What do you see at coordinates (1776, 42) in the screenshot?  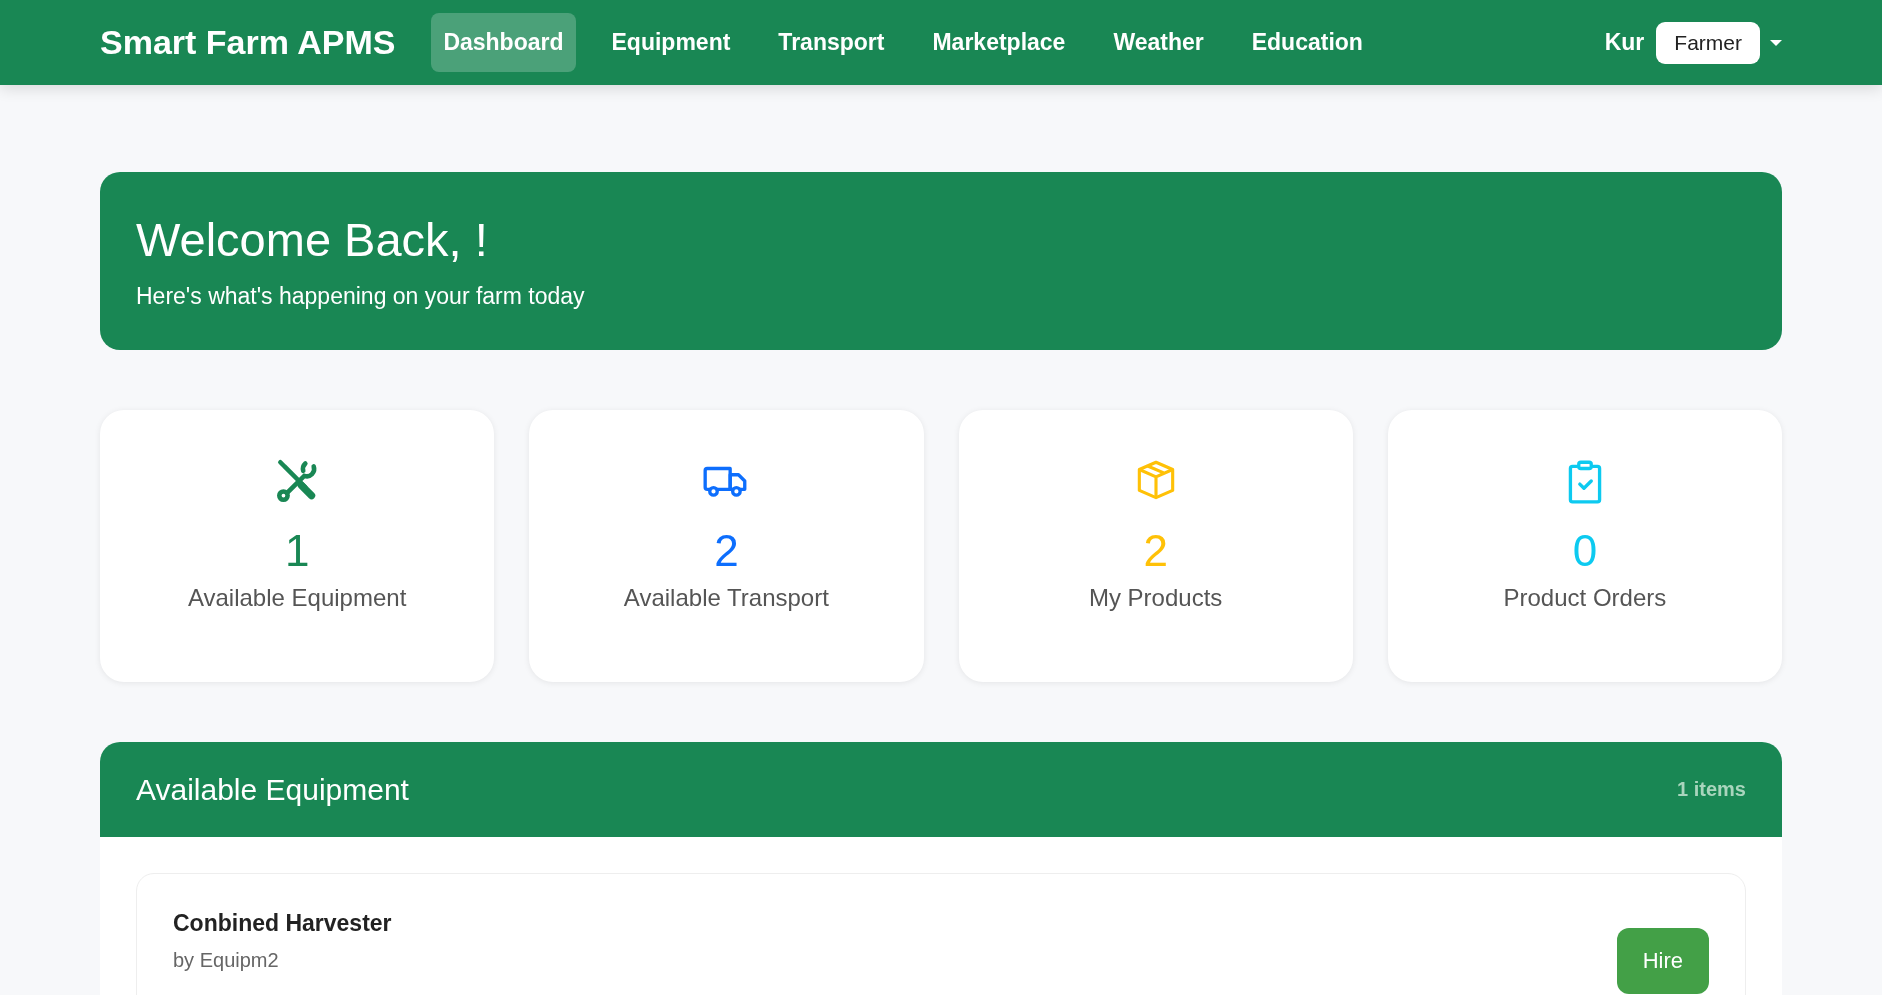 I see `caret-icon` at bounding box center [1776, 42].